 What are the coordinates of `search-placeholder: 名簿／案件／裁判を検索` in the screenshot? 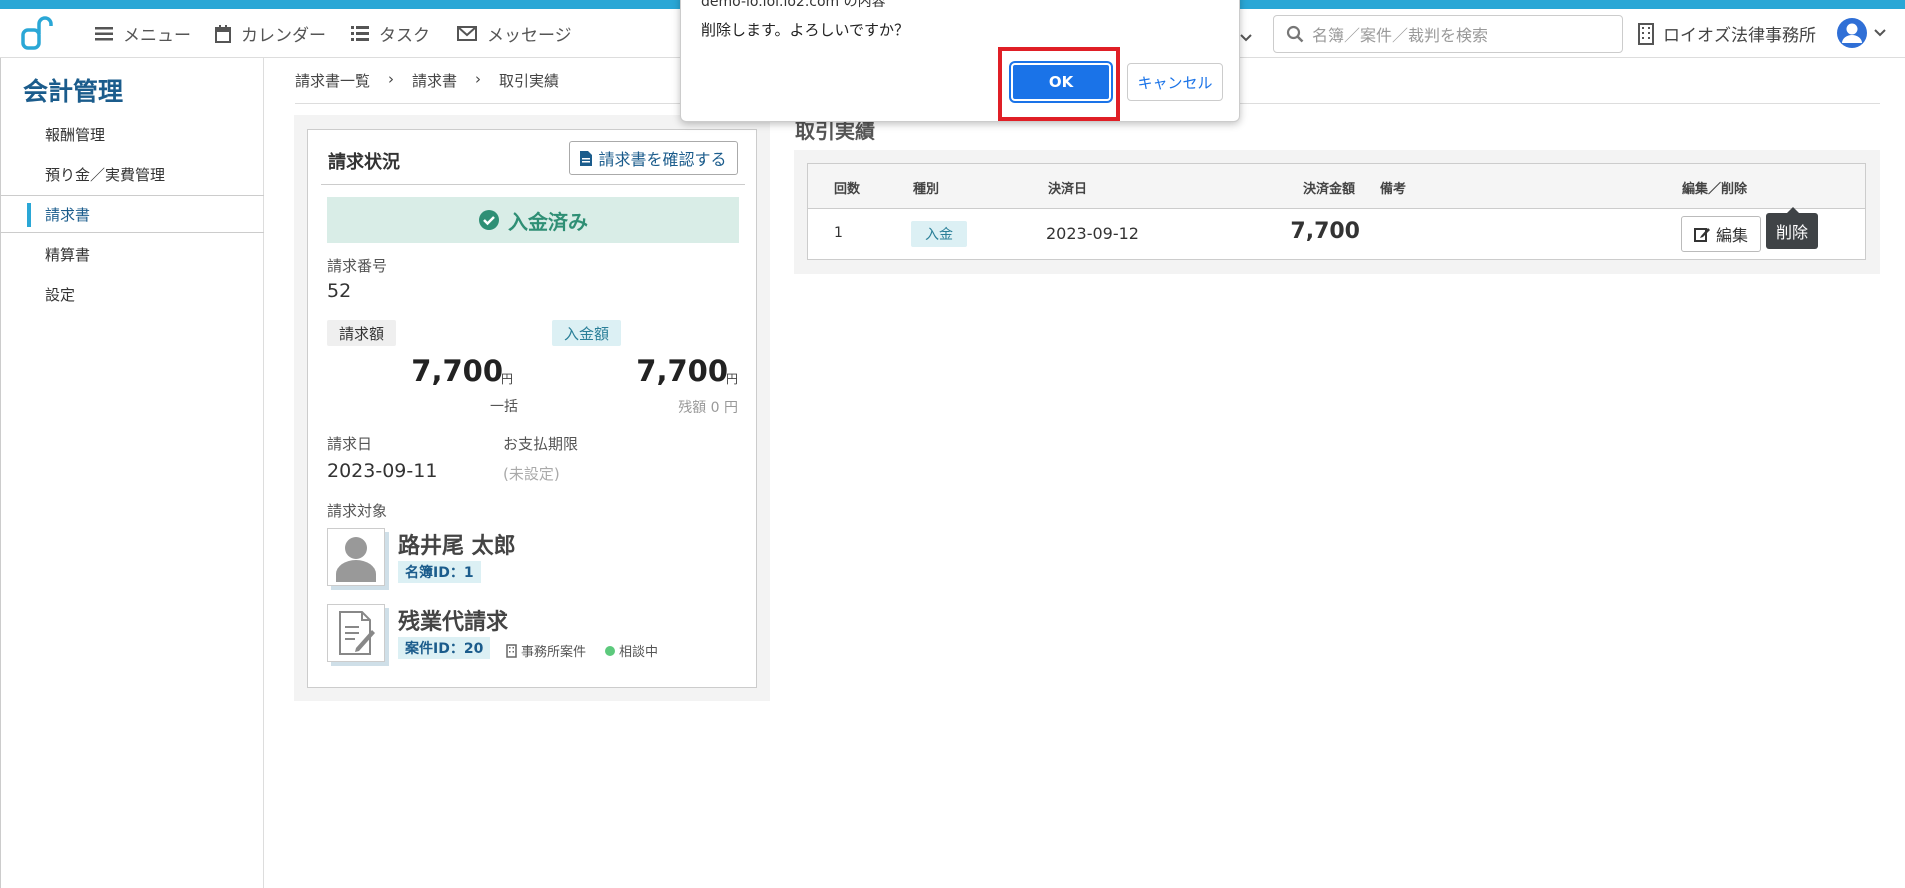 It's located at (1400, 35).